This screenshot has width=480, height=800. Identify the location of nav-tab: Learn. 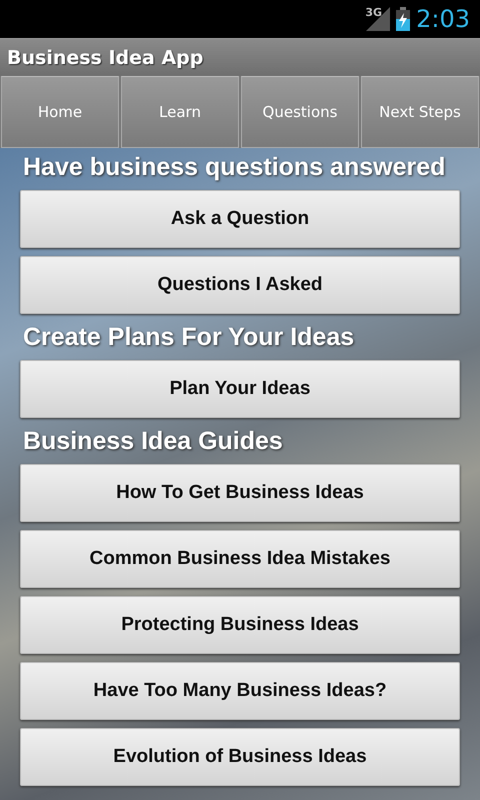
(180, 112).